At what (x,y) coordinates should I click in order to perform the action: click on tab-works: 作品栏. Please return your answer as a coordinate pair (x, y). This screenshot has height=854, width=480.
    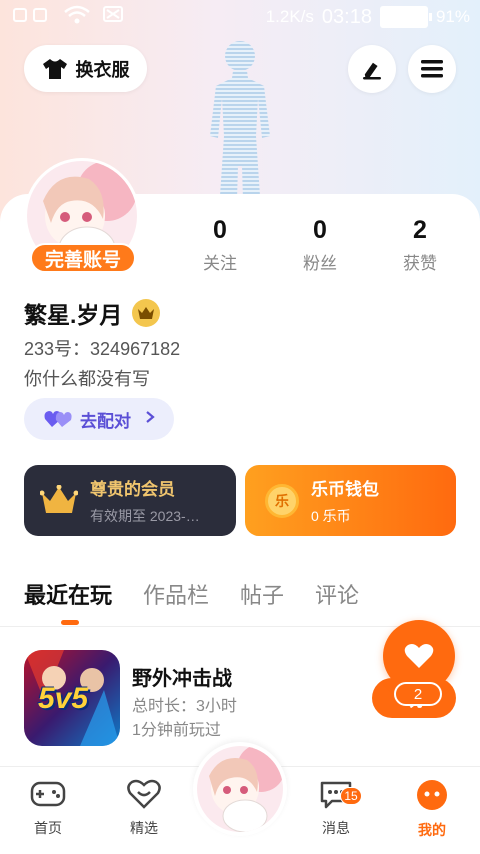
    Looking at the image, I should click on (176, 594).